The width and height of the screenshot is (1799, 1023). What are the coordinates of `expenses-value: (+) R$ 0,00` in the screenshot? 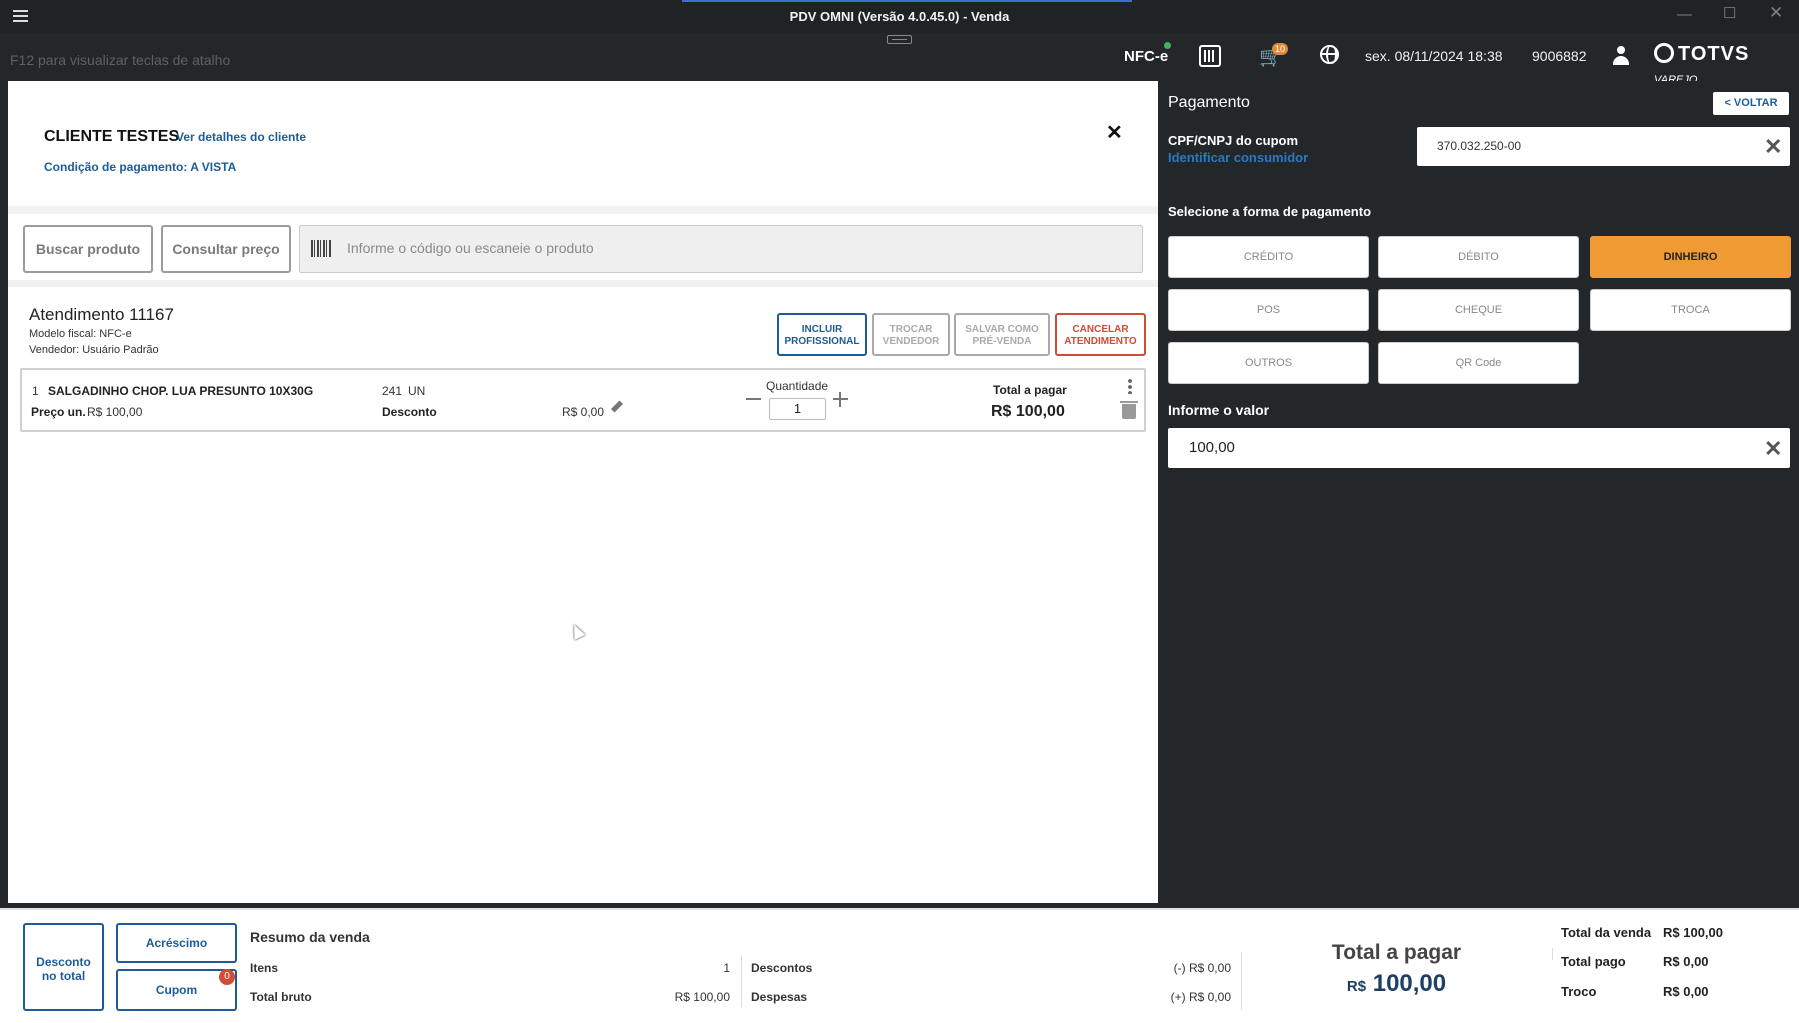 It's located at (1200, 997).